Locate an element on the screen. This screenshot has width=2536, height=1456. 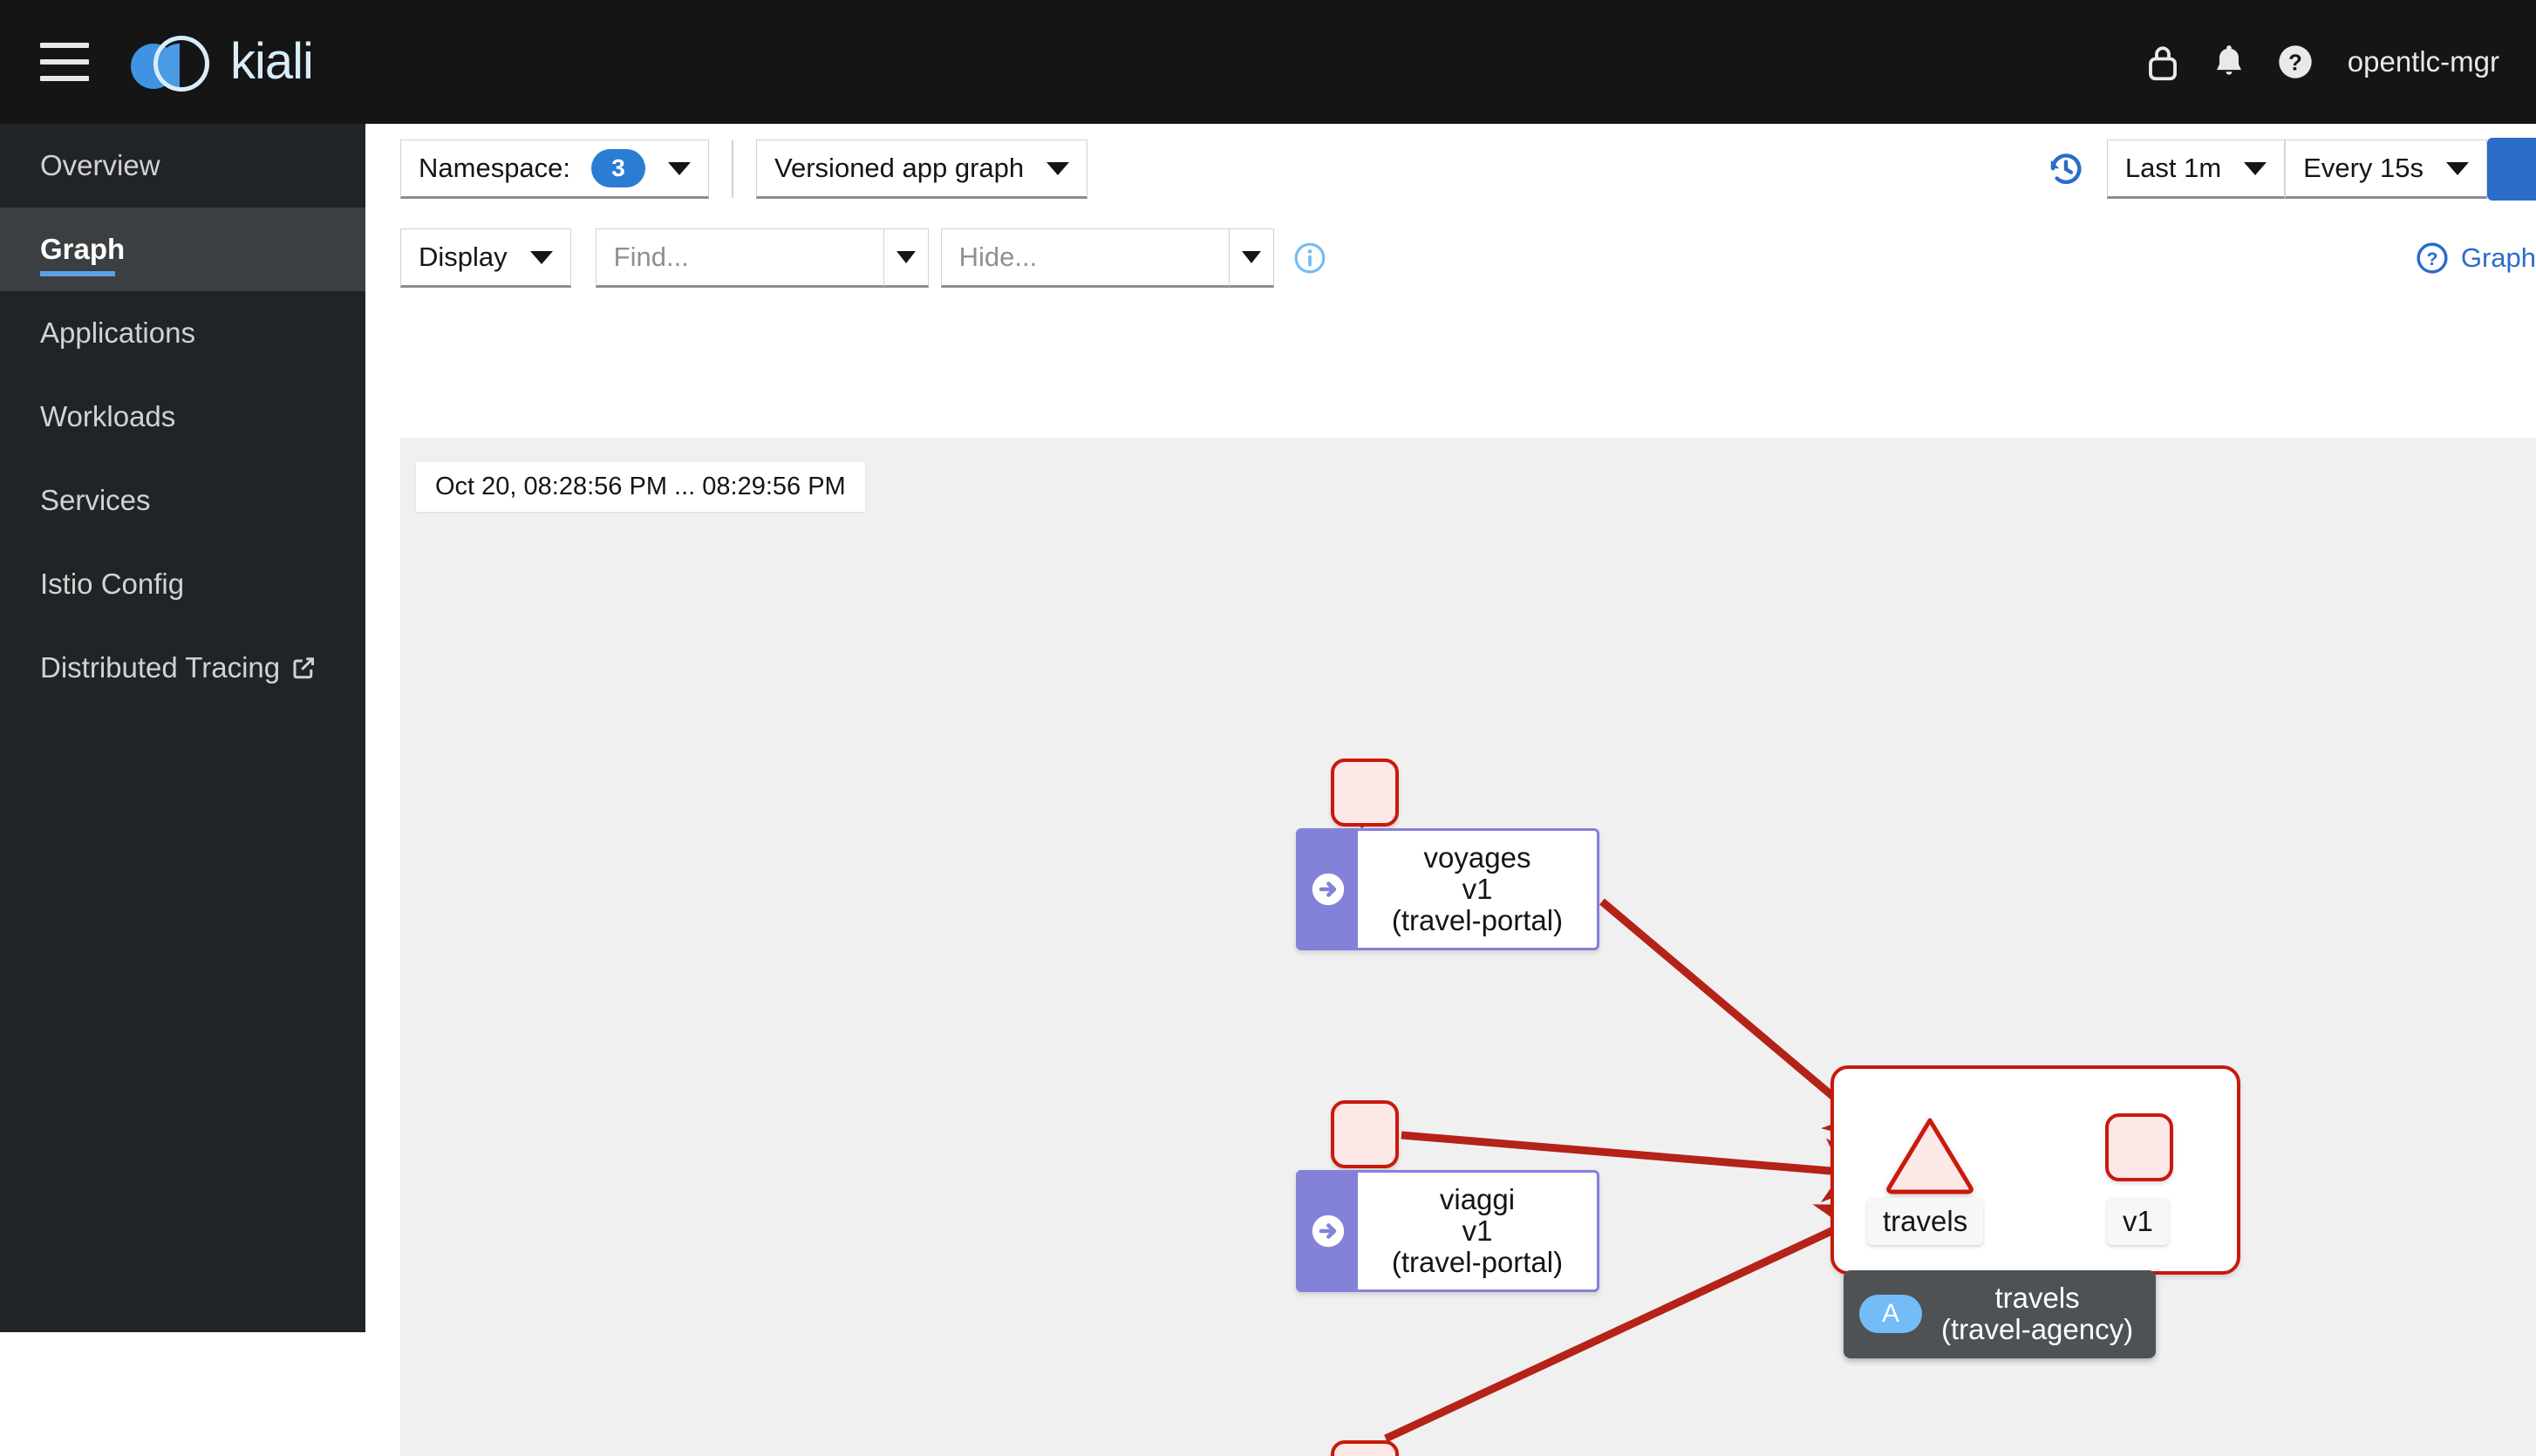
help-icon: ? is located at coordinates (2295, 62).